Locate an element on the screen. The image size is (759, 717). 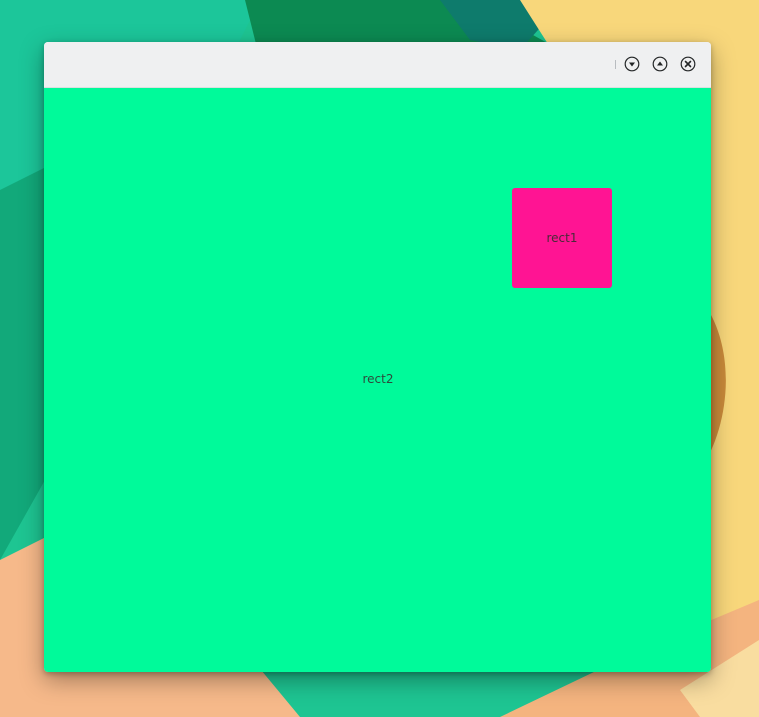
maximize-button is located at coordinates (660, 64).